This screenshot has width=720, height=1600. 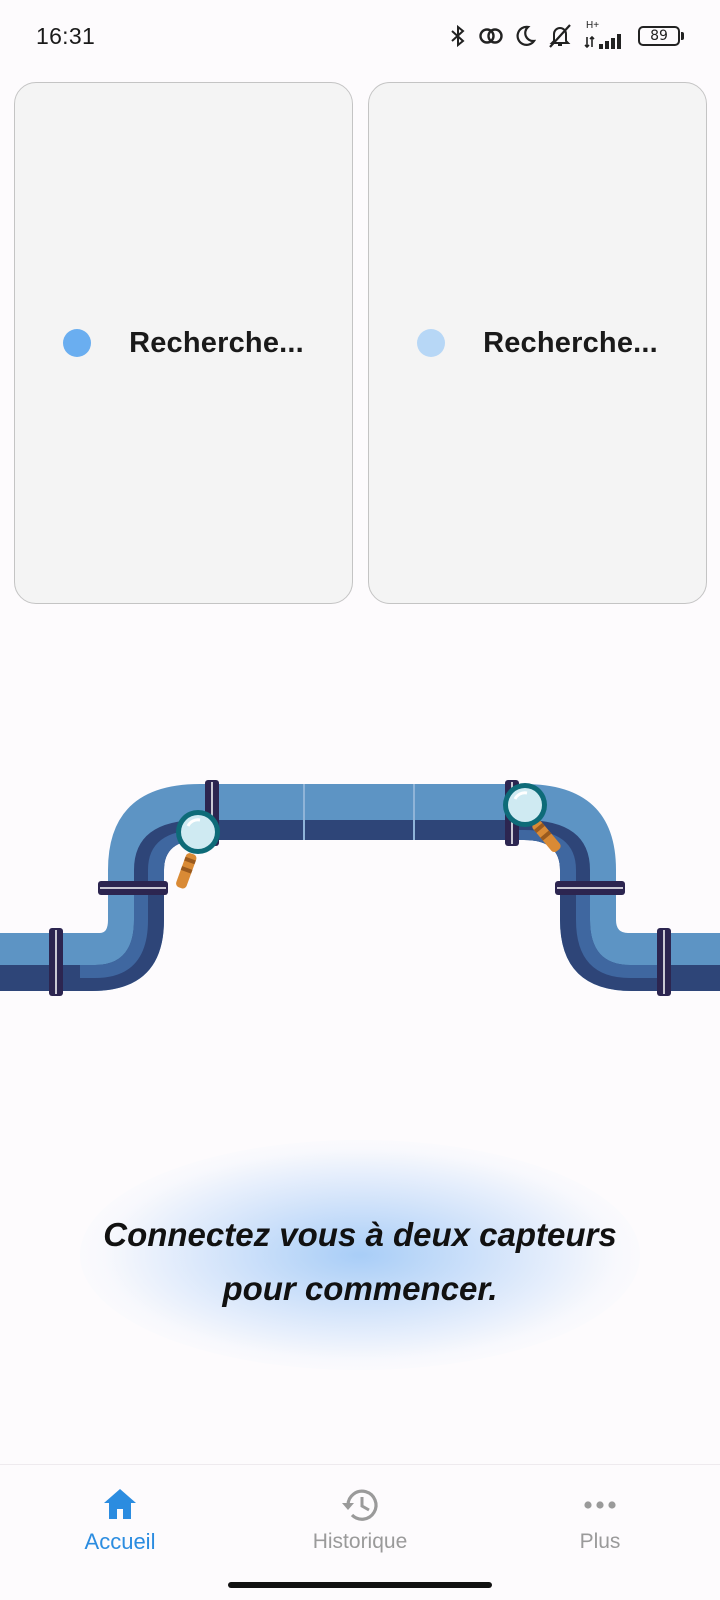 I want to click on status-time: 16:31, so click(x=66, y=35).